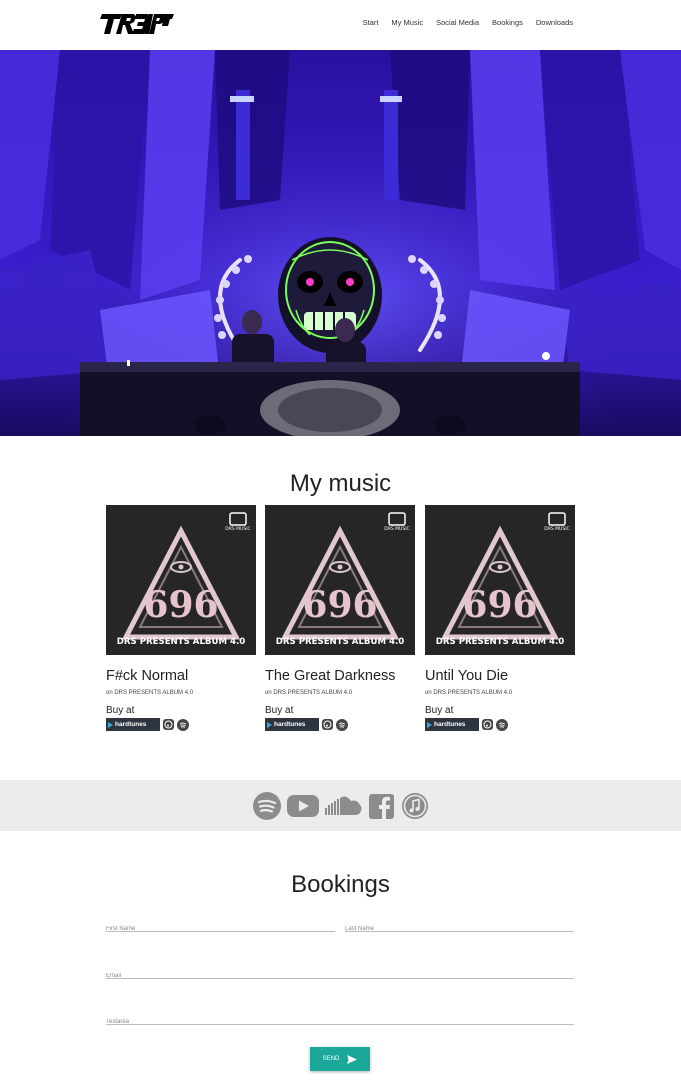 This screenshot has width=681, height=1080. What do you see at coordinates (382, 806) in the screenshot?
I see `facebook-icon` at bounding box center [382, 806].